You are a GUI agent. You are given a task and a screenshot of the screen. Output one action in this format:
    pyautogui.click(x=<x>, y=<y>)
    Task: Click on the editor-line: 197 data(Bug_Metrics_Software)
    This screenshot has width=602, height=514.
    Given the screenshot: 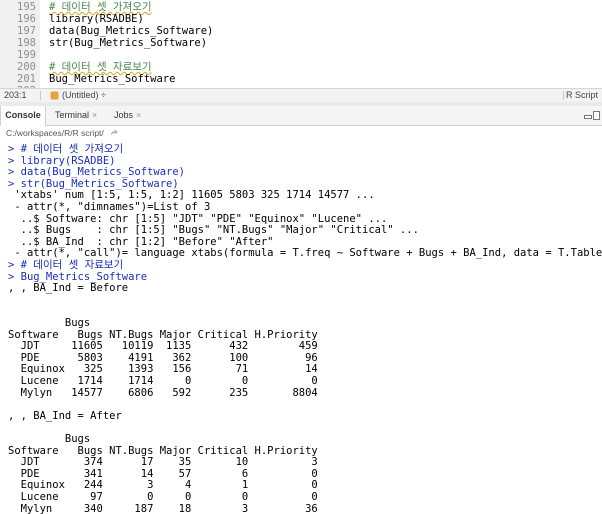 What is the action you would take?
    pyautogui.click(x=301, y=31)
    